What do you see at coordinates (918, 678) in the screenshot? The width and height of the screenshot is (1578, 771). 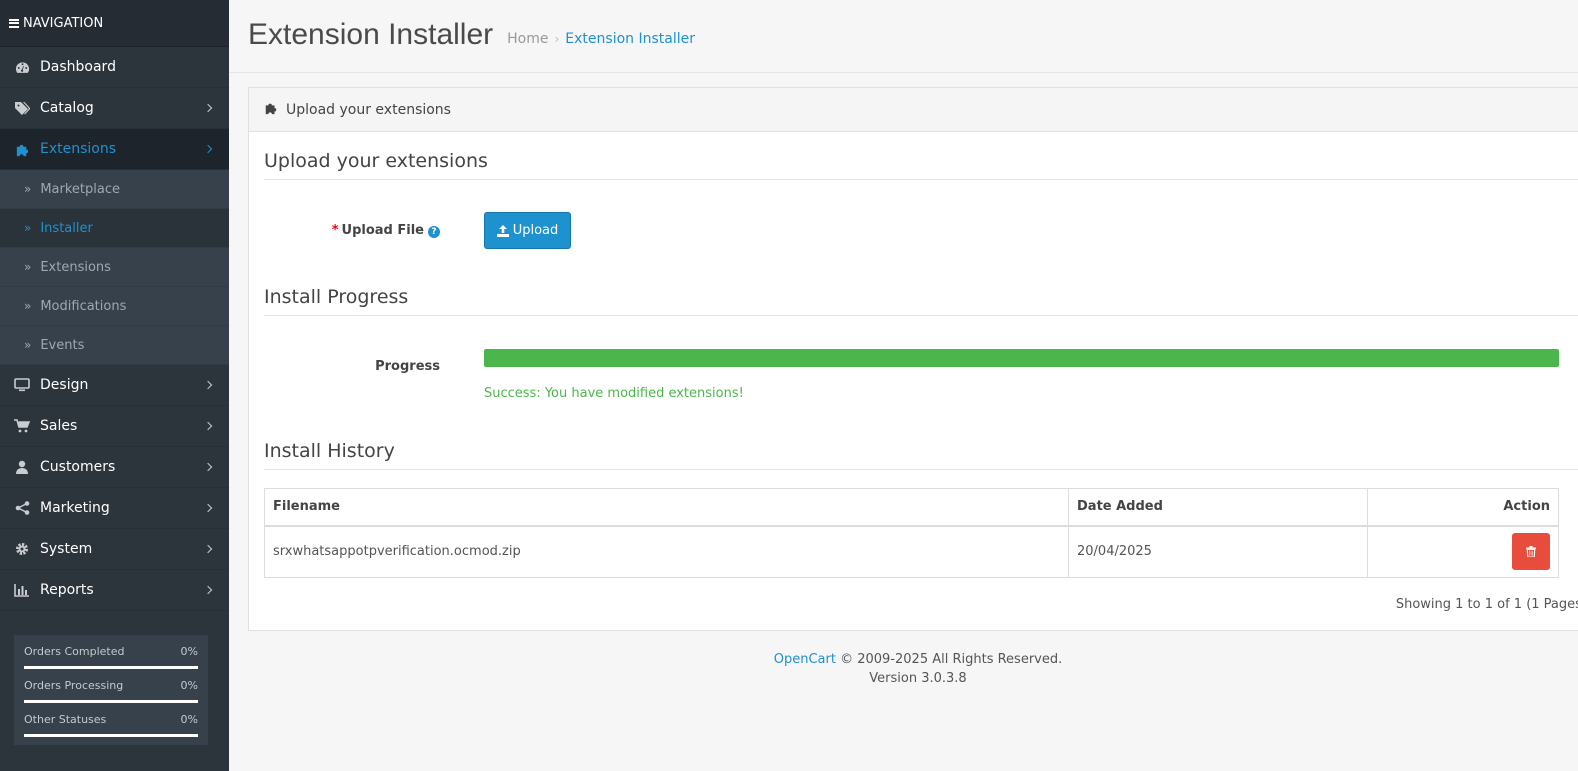 I see `footer-version: Version 3.0.3.8` at bounding box center [918, 678].